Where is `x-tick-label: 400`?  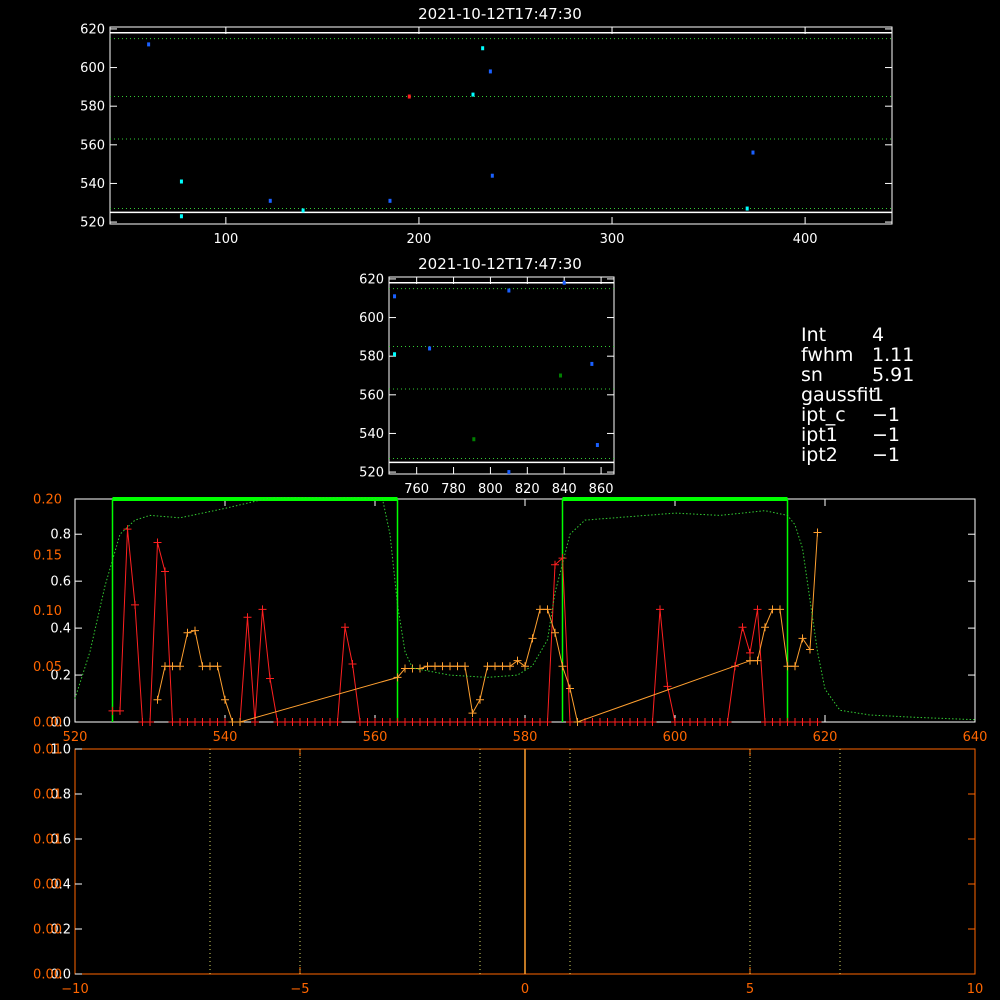
x-tick-label: 400 is located at coordinates (805, 239).